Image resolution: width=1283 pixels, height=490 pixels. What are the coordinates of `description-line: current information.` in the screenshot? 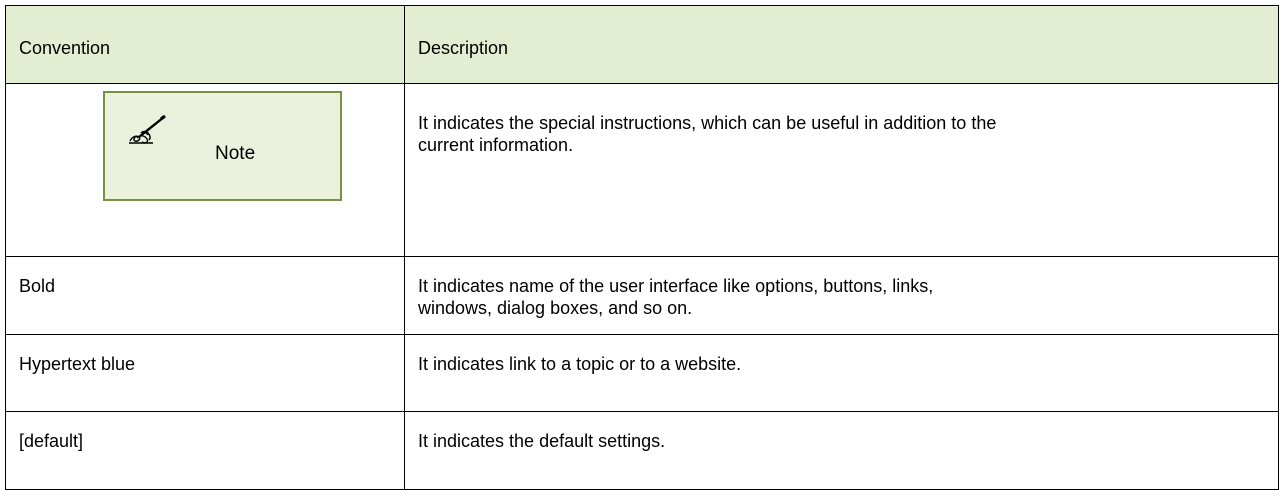 It's located at (496, 145).